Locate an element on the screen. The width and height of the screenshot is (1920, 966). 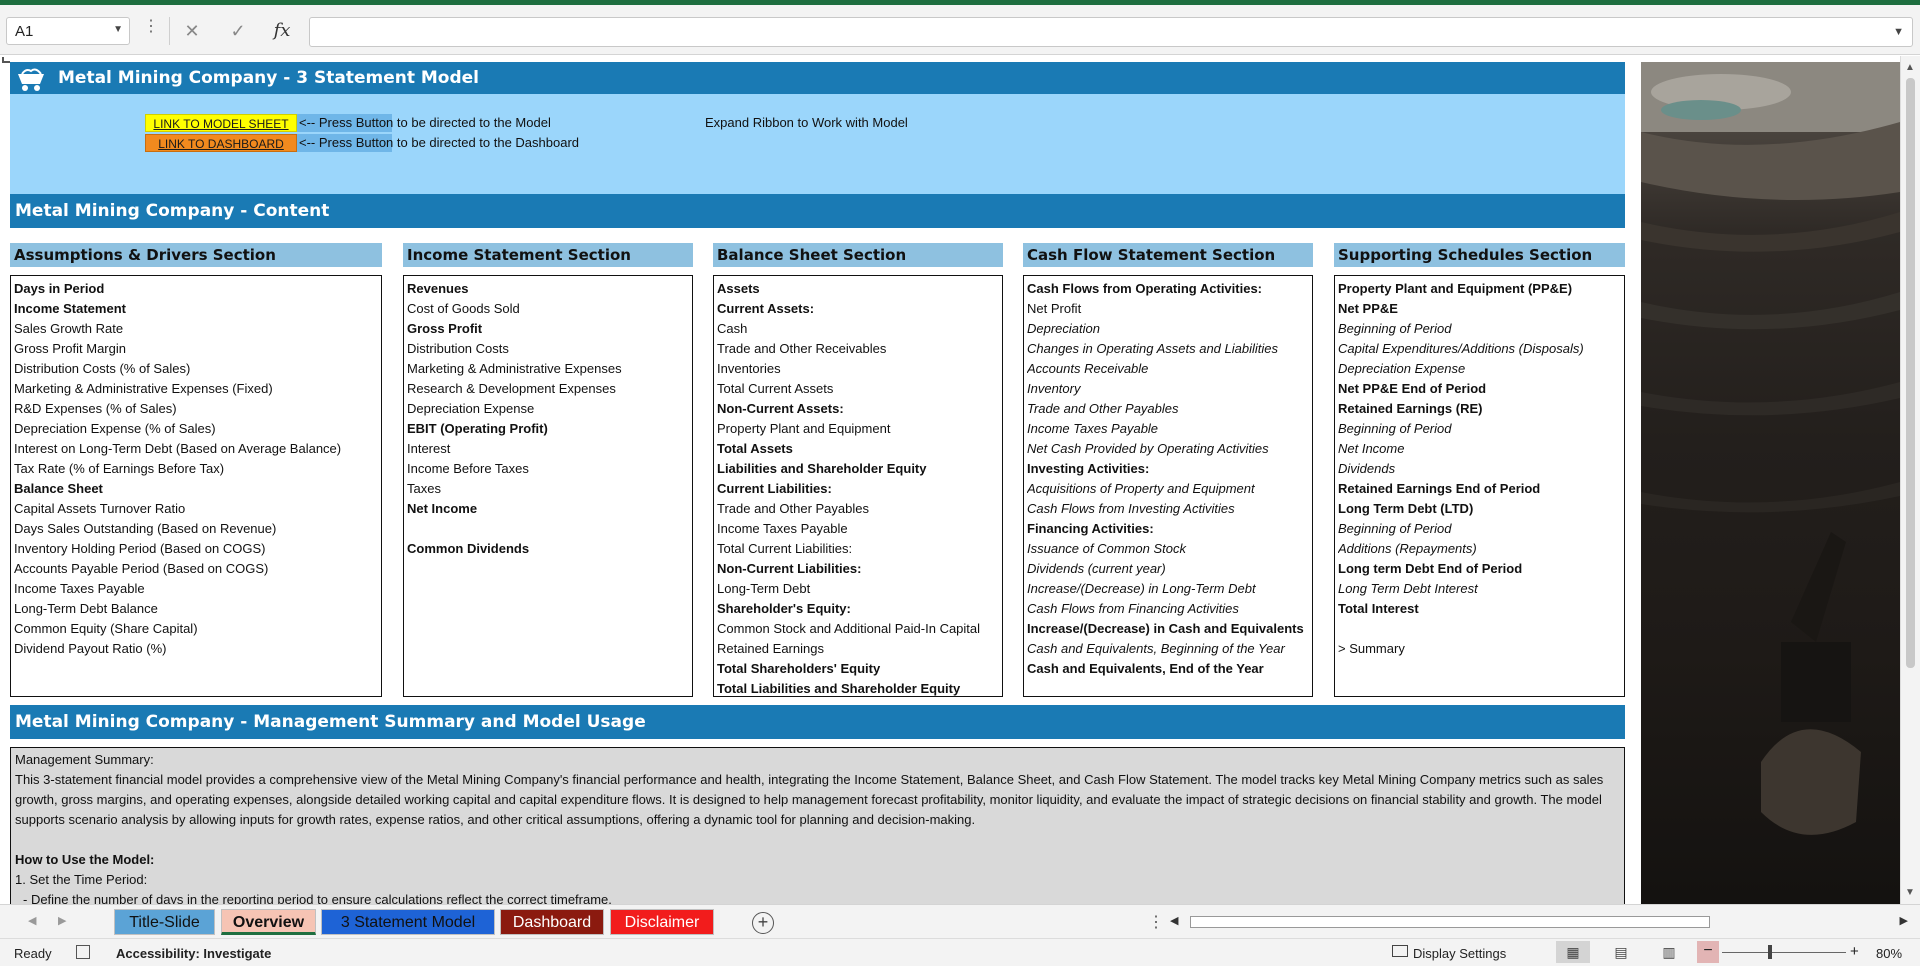
section-item: Long Term Debt Interest is located at coordinates (1408, 588).